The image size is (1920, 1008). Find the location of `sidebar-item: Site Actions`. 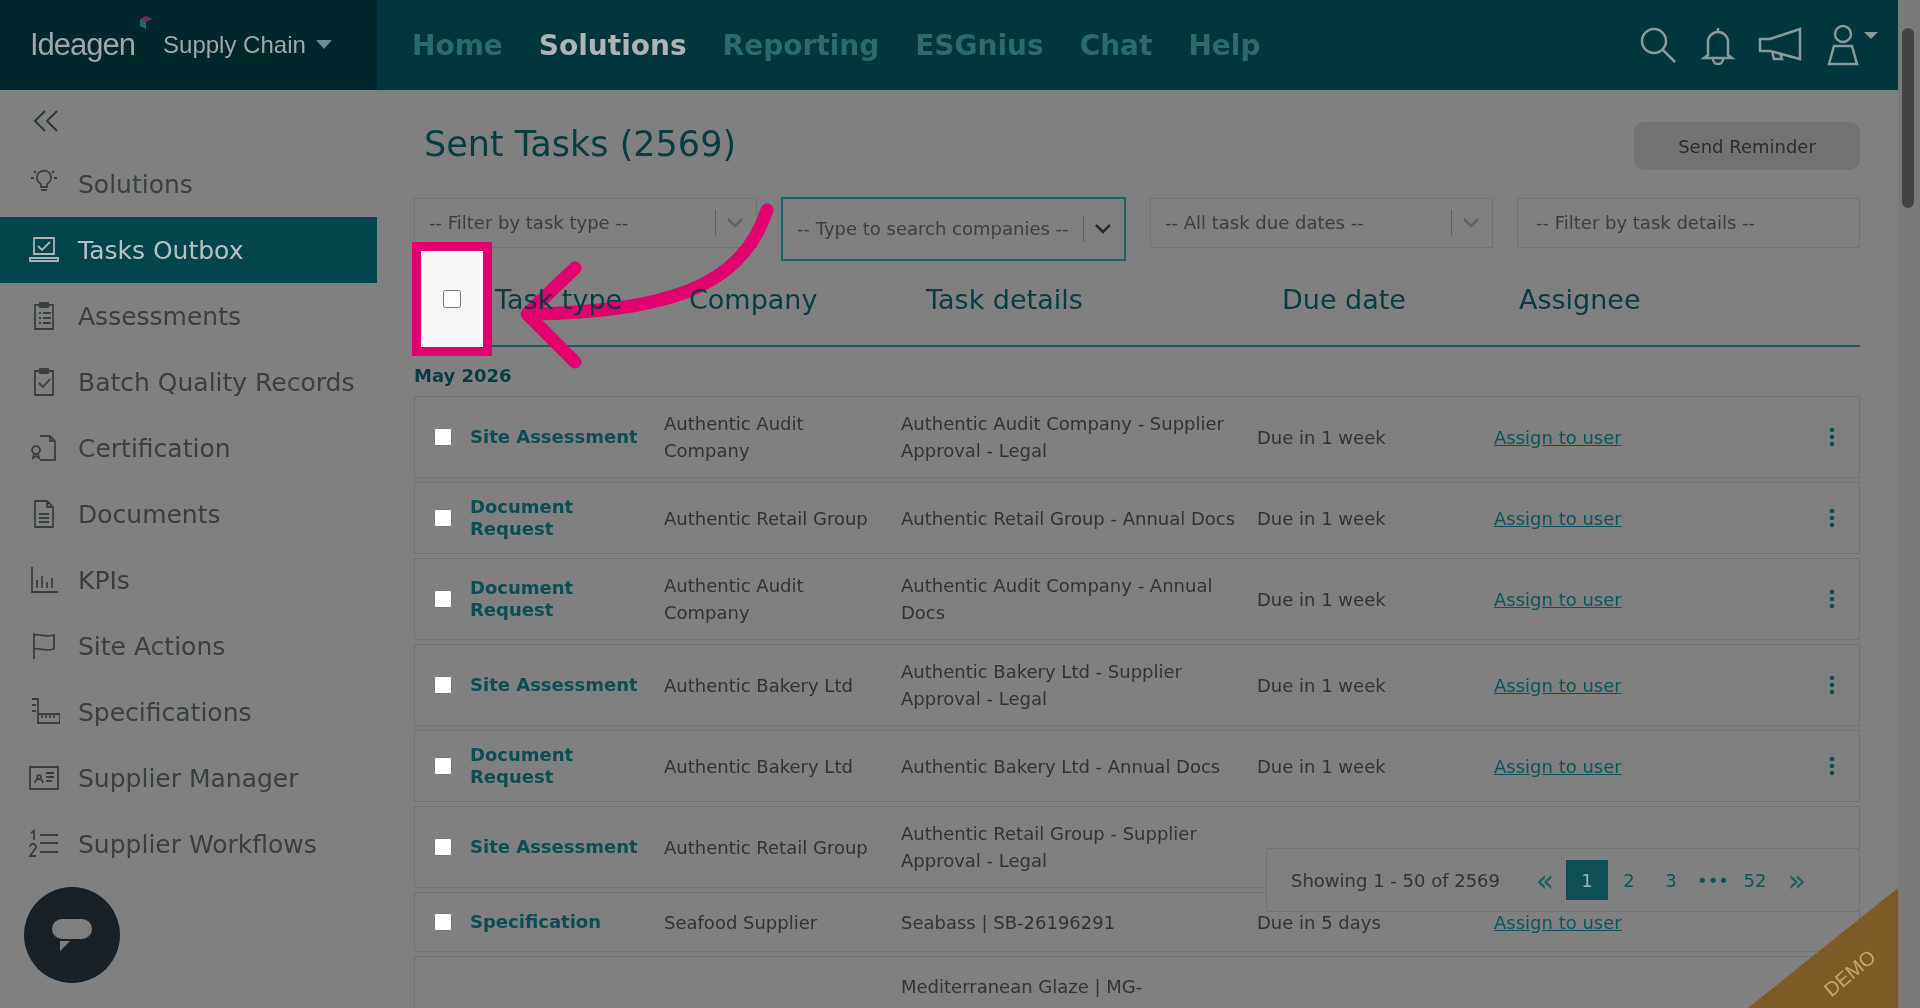

sidebar-item: Site Actions is located at coordinates (188, 646).